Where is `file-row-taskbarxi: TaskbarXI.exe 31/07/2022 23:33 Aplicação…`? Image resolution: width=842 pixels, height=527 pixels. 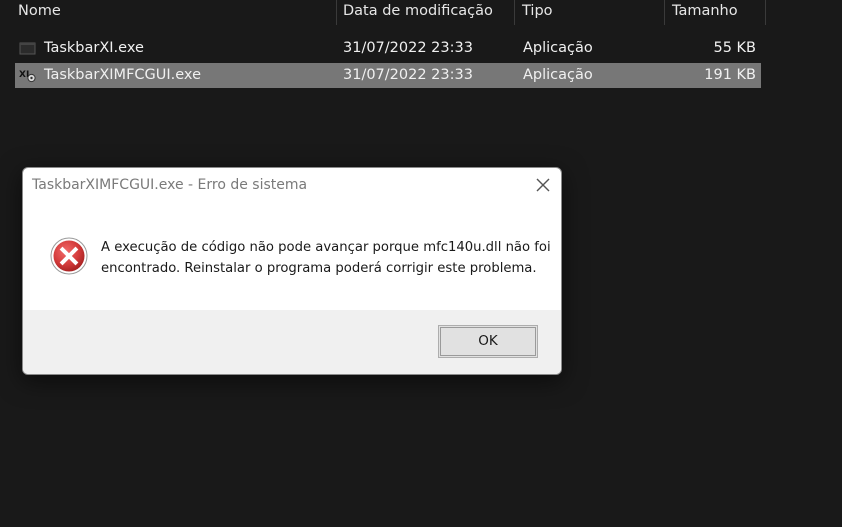 file-row-taskbarxi: TaskbarXI.exe 31/07/2022 23:33 Aplicação… is located at coordinates (388, 48).